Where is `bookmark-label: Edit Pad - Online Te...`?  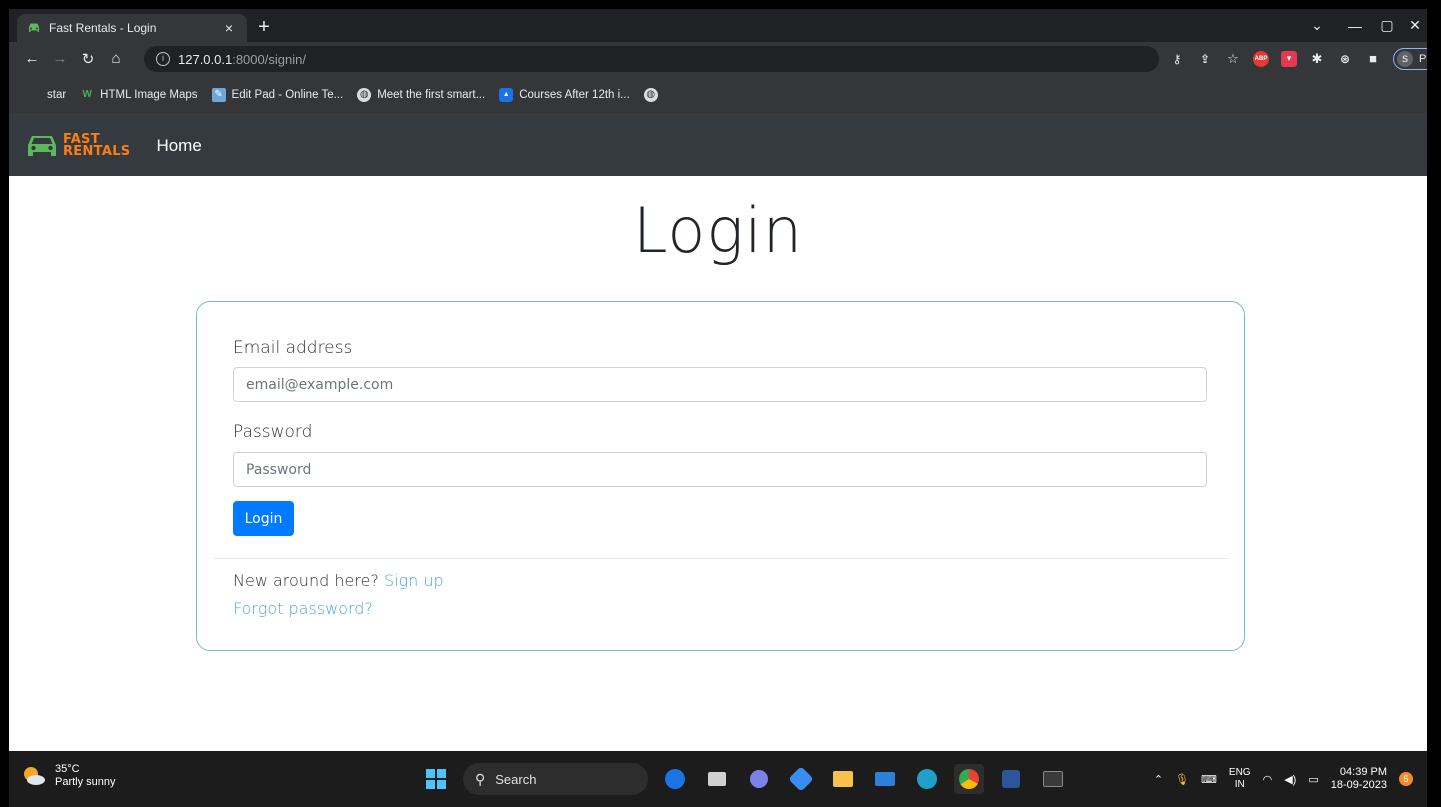
bookmark-label: Edit Pad - Online Te... is located at coordinates (287, 94).